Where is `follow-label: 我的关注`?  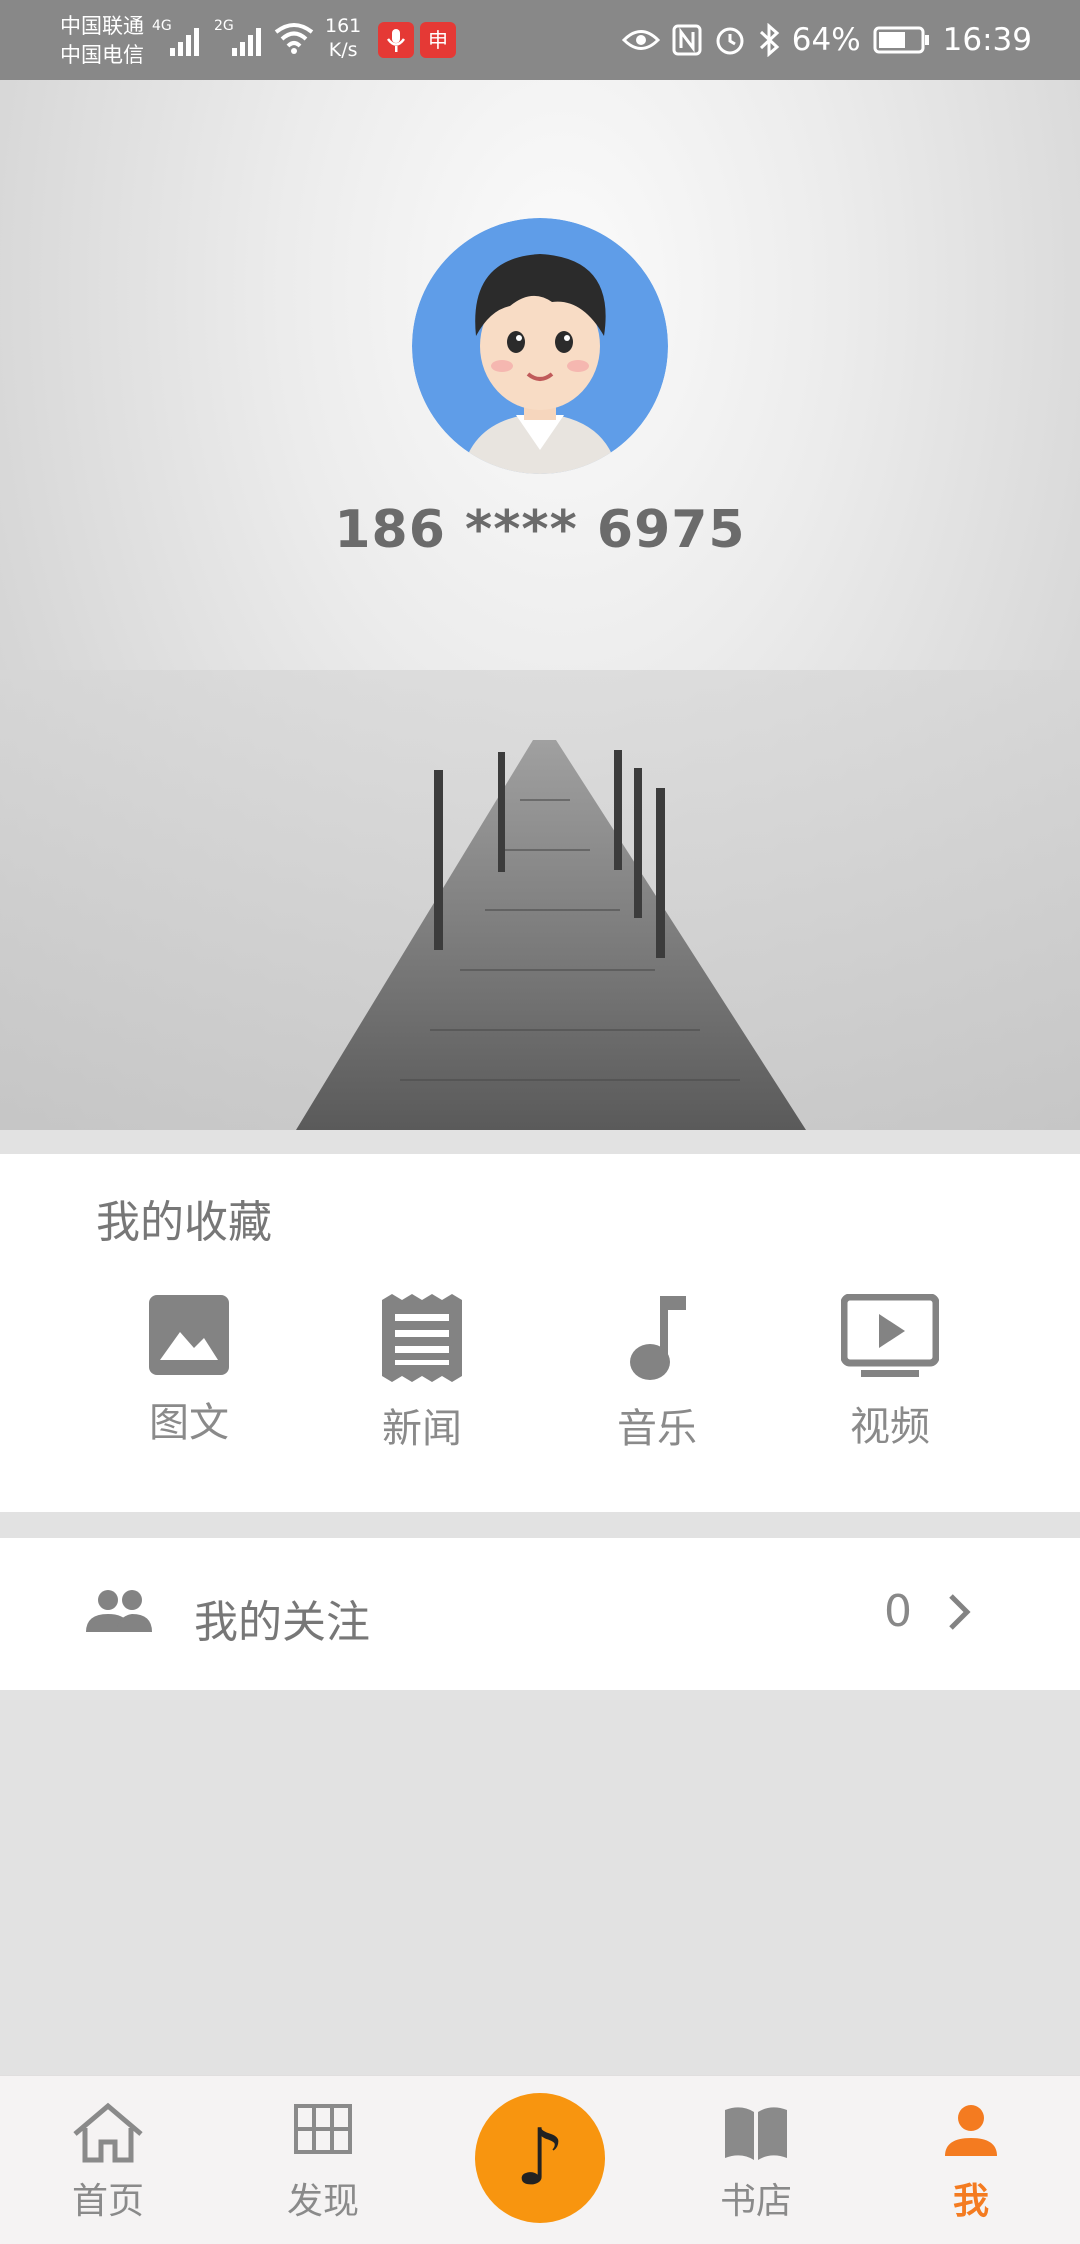 follow-label: 我的关注 is located at coordinates (282, 1622).